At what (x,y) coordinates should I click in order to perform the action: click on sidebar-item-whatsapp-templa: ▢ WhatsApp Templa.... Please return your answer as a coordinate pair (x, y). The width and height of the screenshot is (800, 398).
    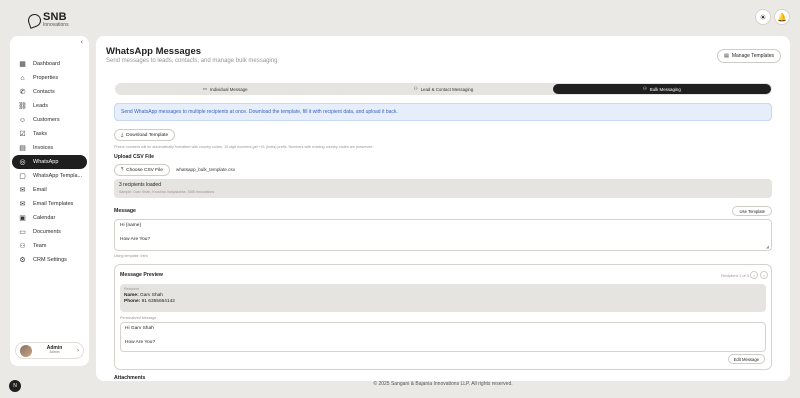
    Looking at the image, I should click on (49, 176).